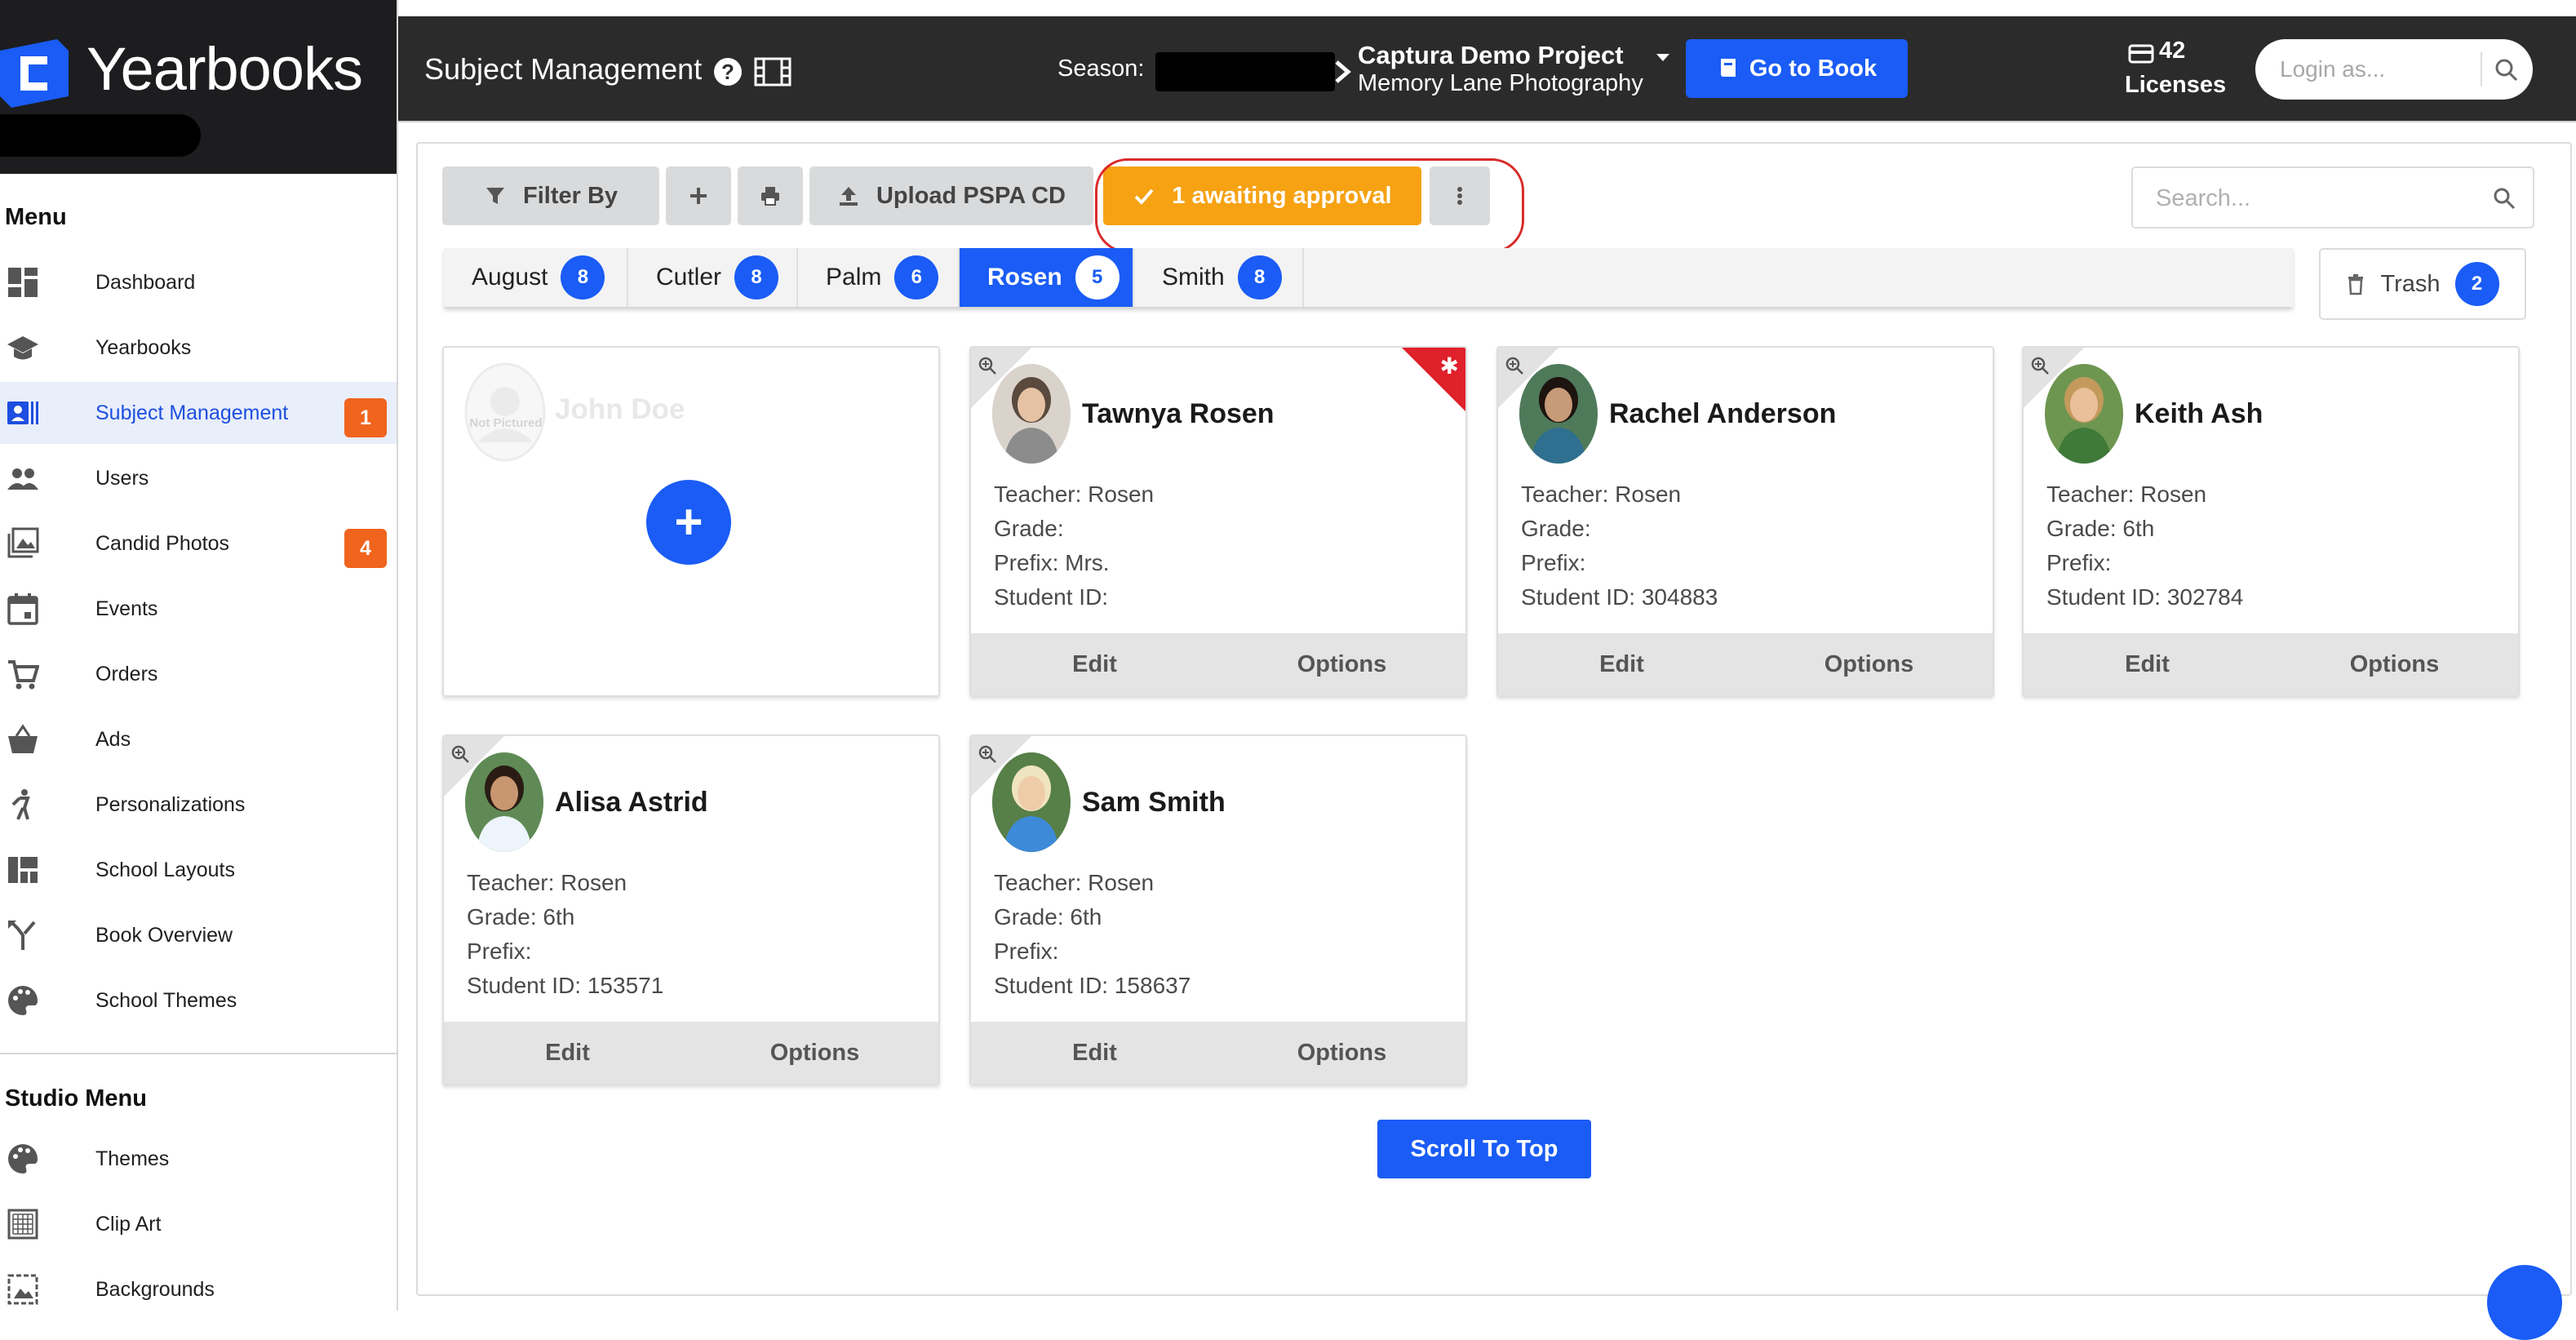 This screenshot has width=2576, height=1340. Describe the element at coordinates (1052, 562) in the screenshot. I see `prefix-line: Prefix: Mrs.` at that location.